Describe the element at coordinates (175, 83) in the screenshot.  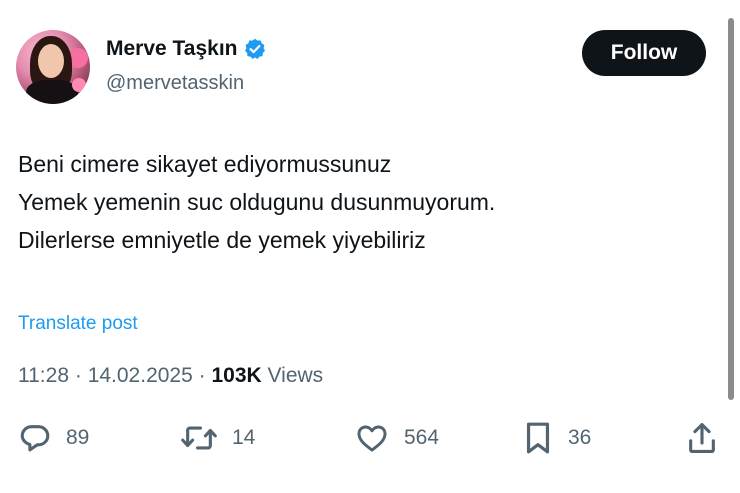
I see `author-handle: @mervetasskin` at that location.